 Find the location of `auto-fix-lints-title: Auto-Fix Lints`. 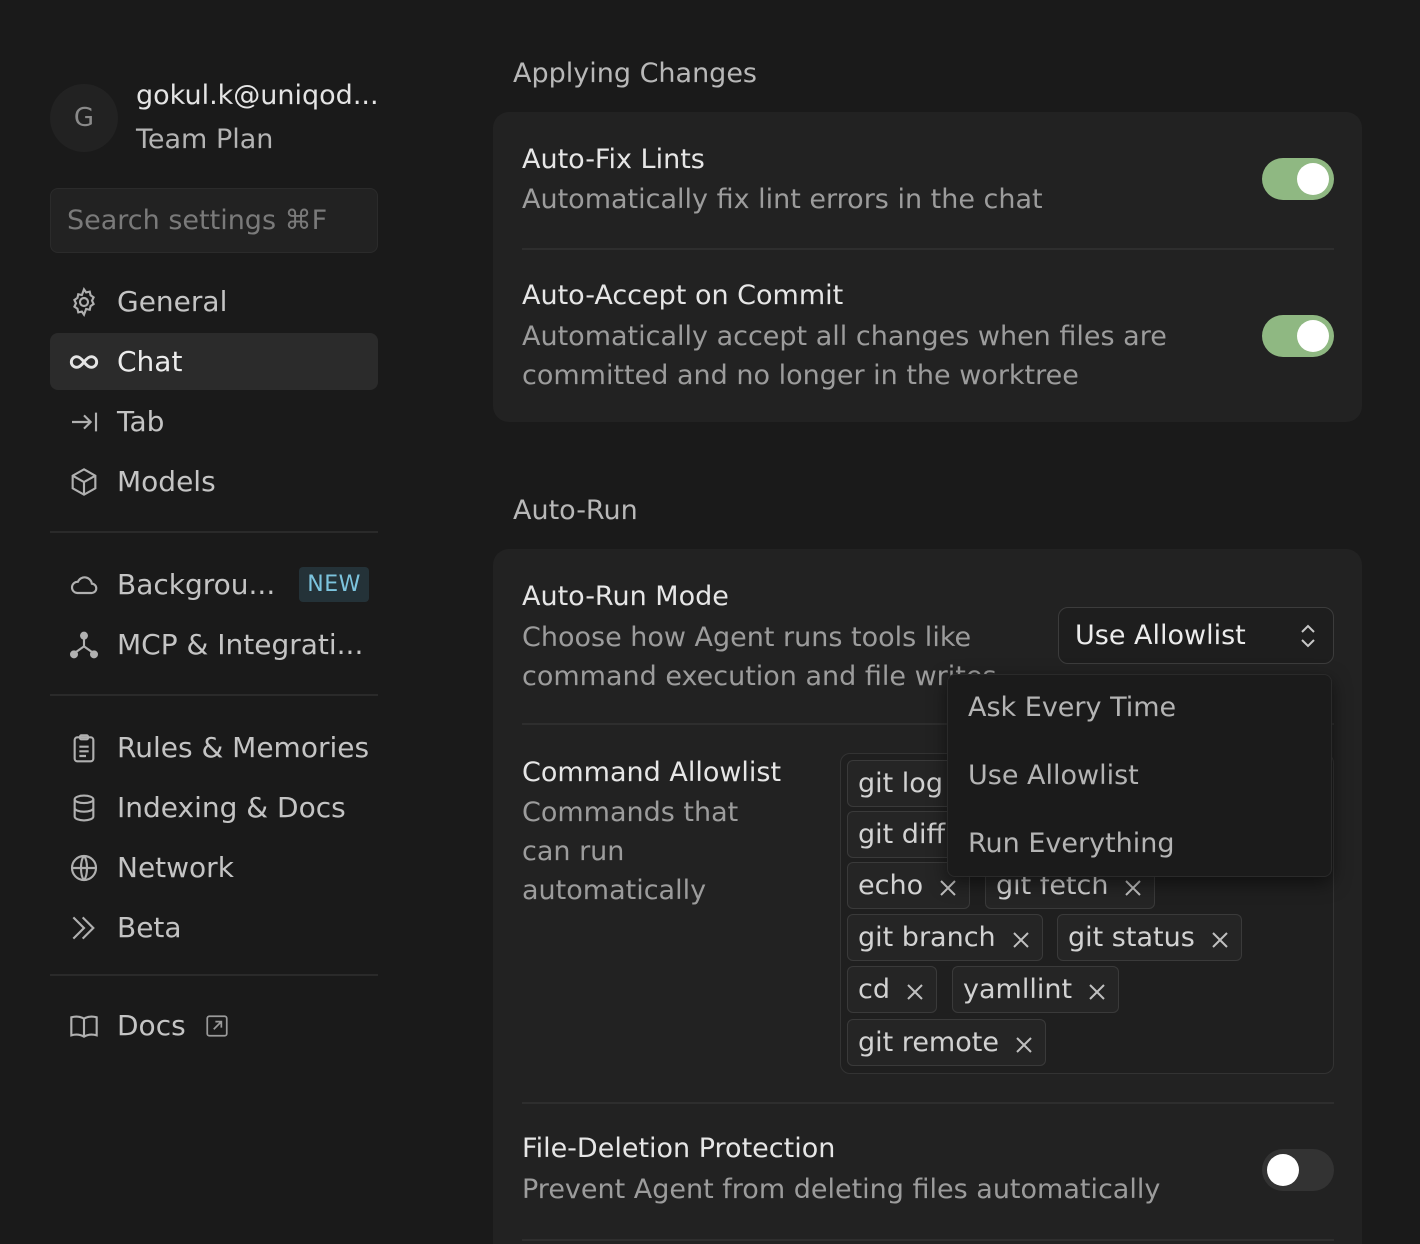

auto-fix-lints-title: Auto-Fix Lints is located at coordinates (613, 159).